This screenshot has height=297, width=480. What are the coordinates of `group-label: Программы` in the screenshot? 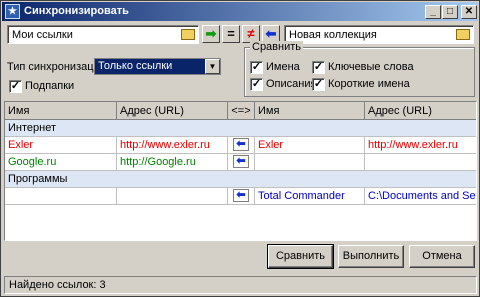 It's located at (240, 179).